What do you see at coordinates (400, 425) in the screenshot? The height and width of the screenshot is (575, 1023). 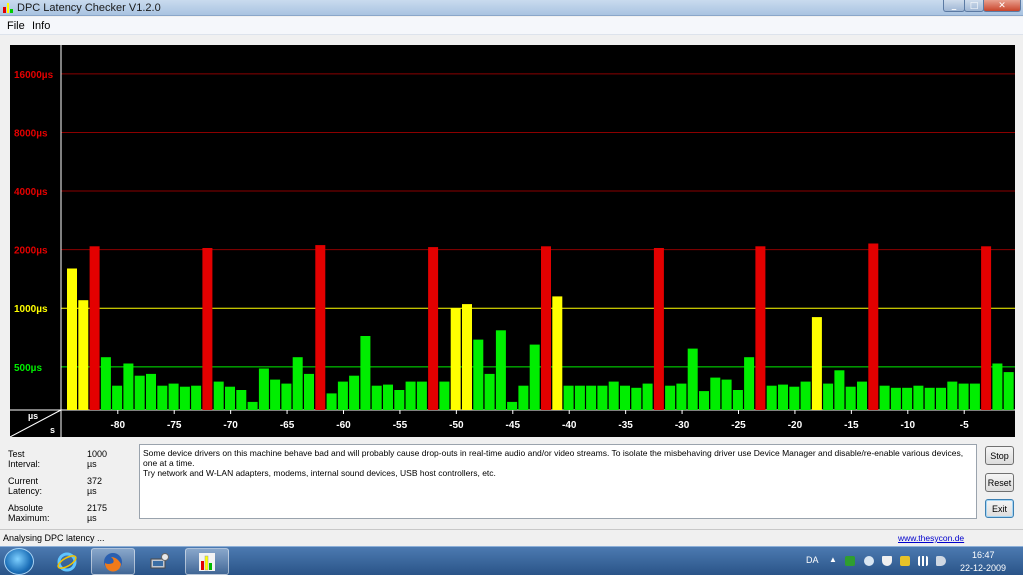 I see `x-tick-label: -55` at bounding box center [400, 425].